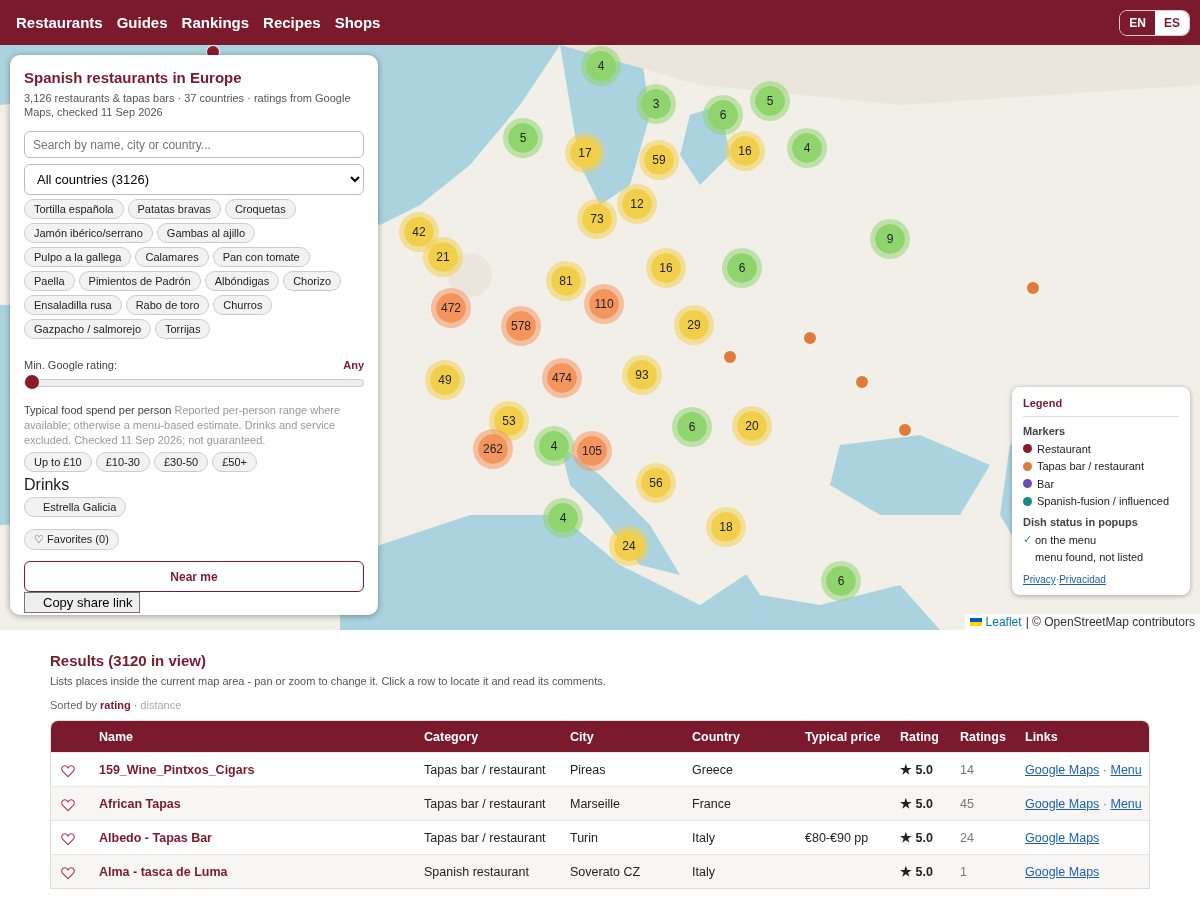 This screenshot has height=900, width=1200. I want to click on nav-link: Guides, so click(142, 22).